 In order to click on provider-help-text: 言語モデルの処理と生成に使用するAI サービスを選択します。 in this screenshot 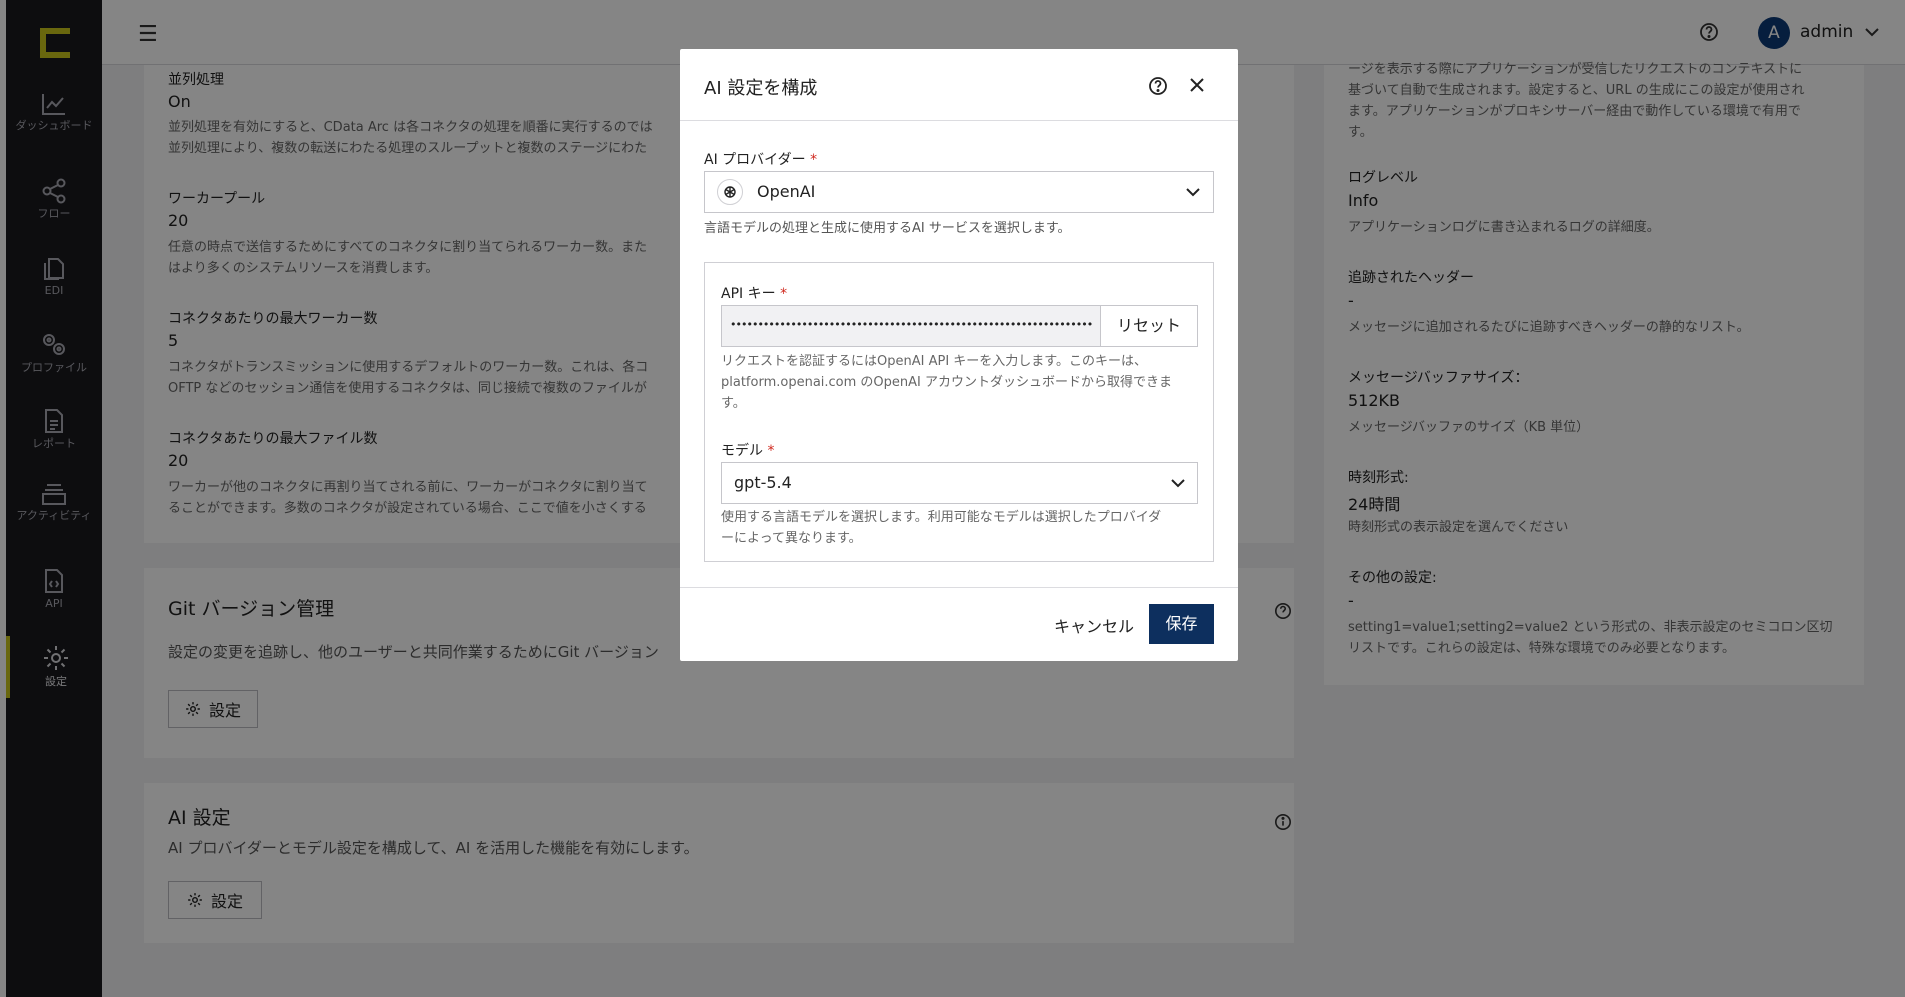, I will do `click(887, 228)`.